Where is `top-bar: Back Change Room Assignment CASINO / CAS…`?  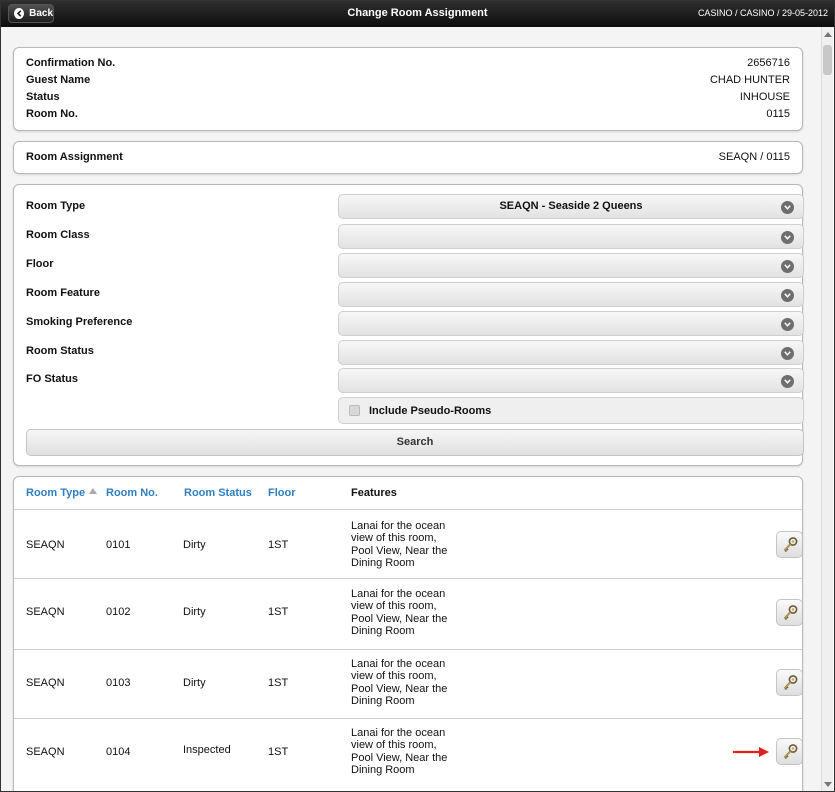
top-bar: Back Change Room Assignment CASINO / CAS… is located at coordinates (417, 14).